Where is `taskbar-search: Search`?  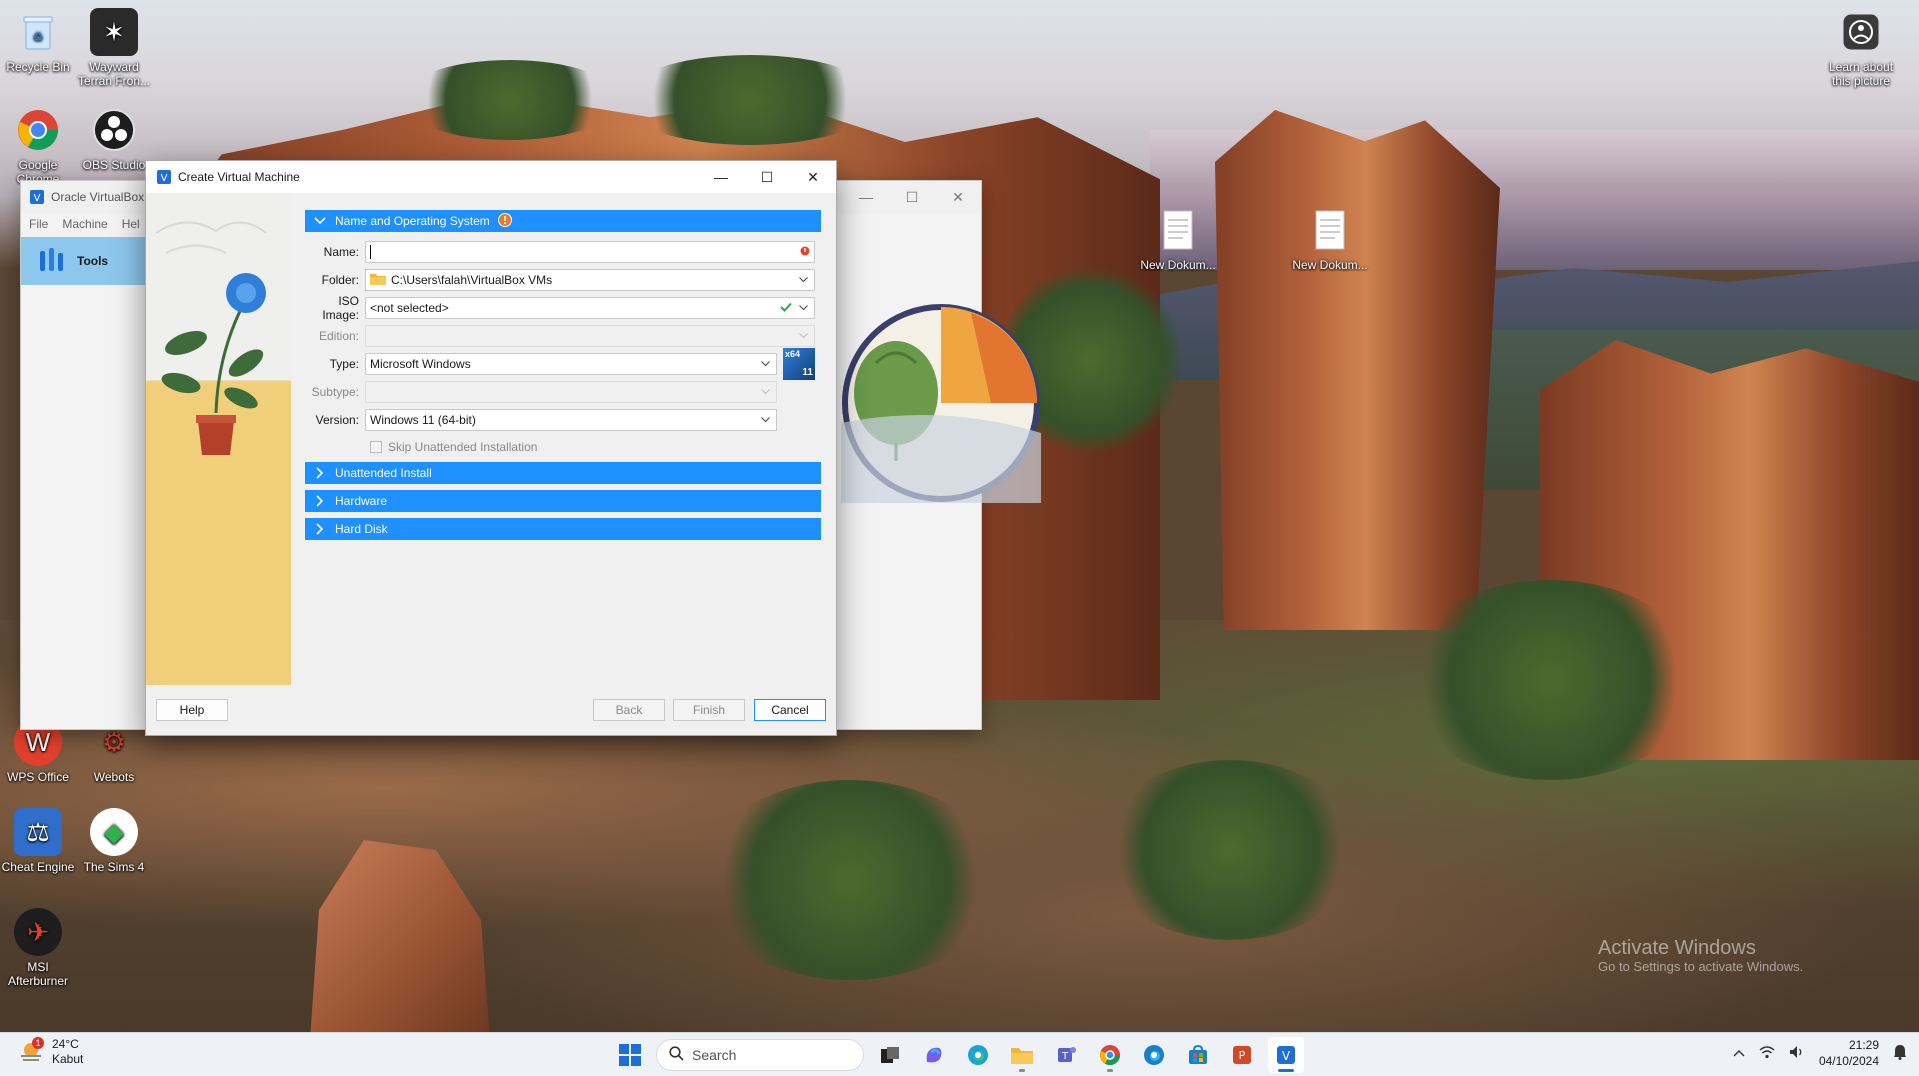
taskbar-search: Search is located at coordinates (760, 1055).